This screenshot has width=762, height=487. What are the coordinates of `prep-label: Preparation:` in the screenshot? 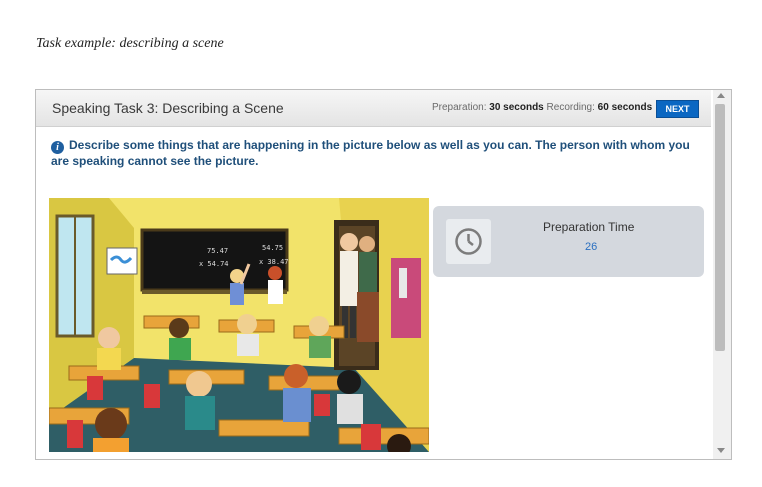 It's located at (459, 107).